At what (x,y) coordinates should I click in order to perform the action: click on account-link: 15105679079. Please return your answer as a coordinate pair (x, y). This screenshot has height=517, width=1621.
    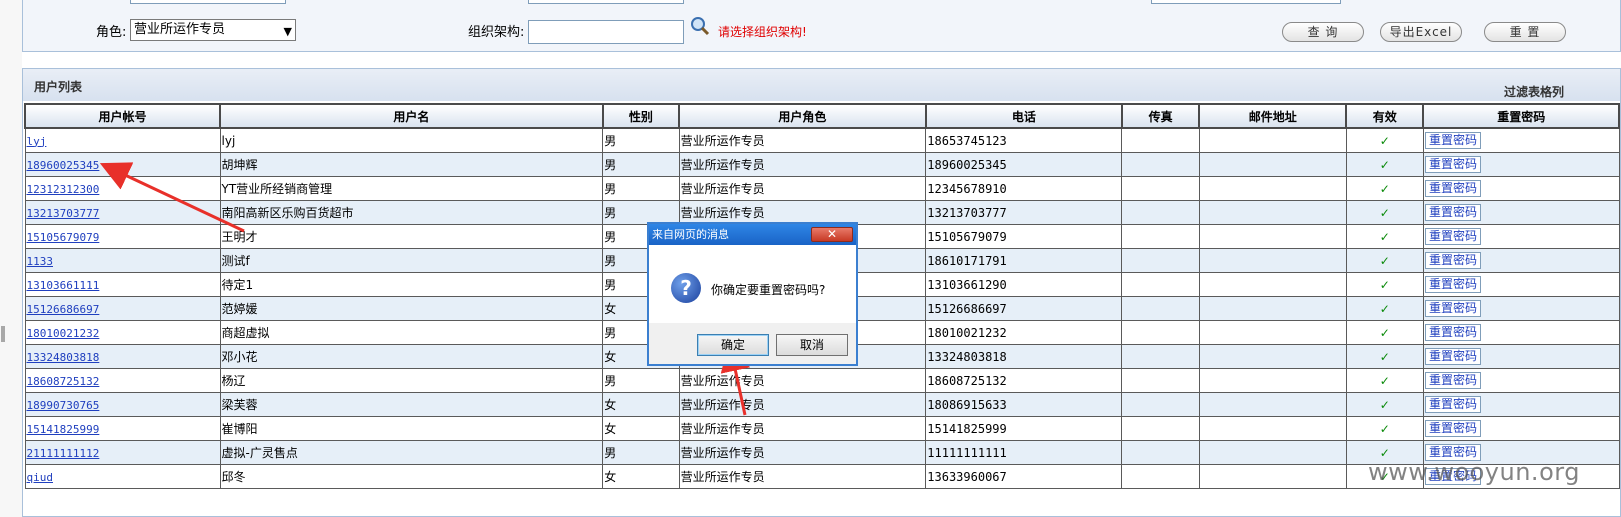
    Looking at the image, I should click on (63, 237).